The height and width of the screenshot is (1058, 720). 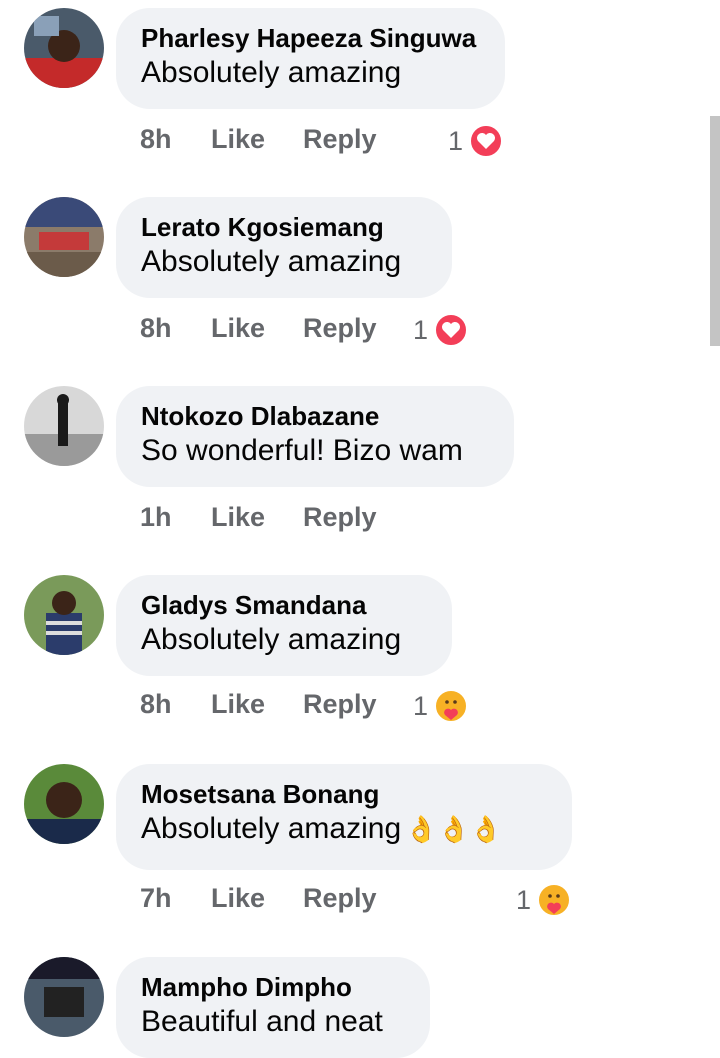 What do you see at coordinates (156, 517) in the screenshot?
I see `comment-time: 1h` at bounding box center [156, 517].